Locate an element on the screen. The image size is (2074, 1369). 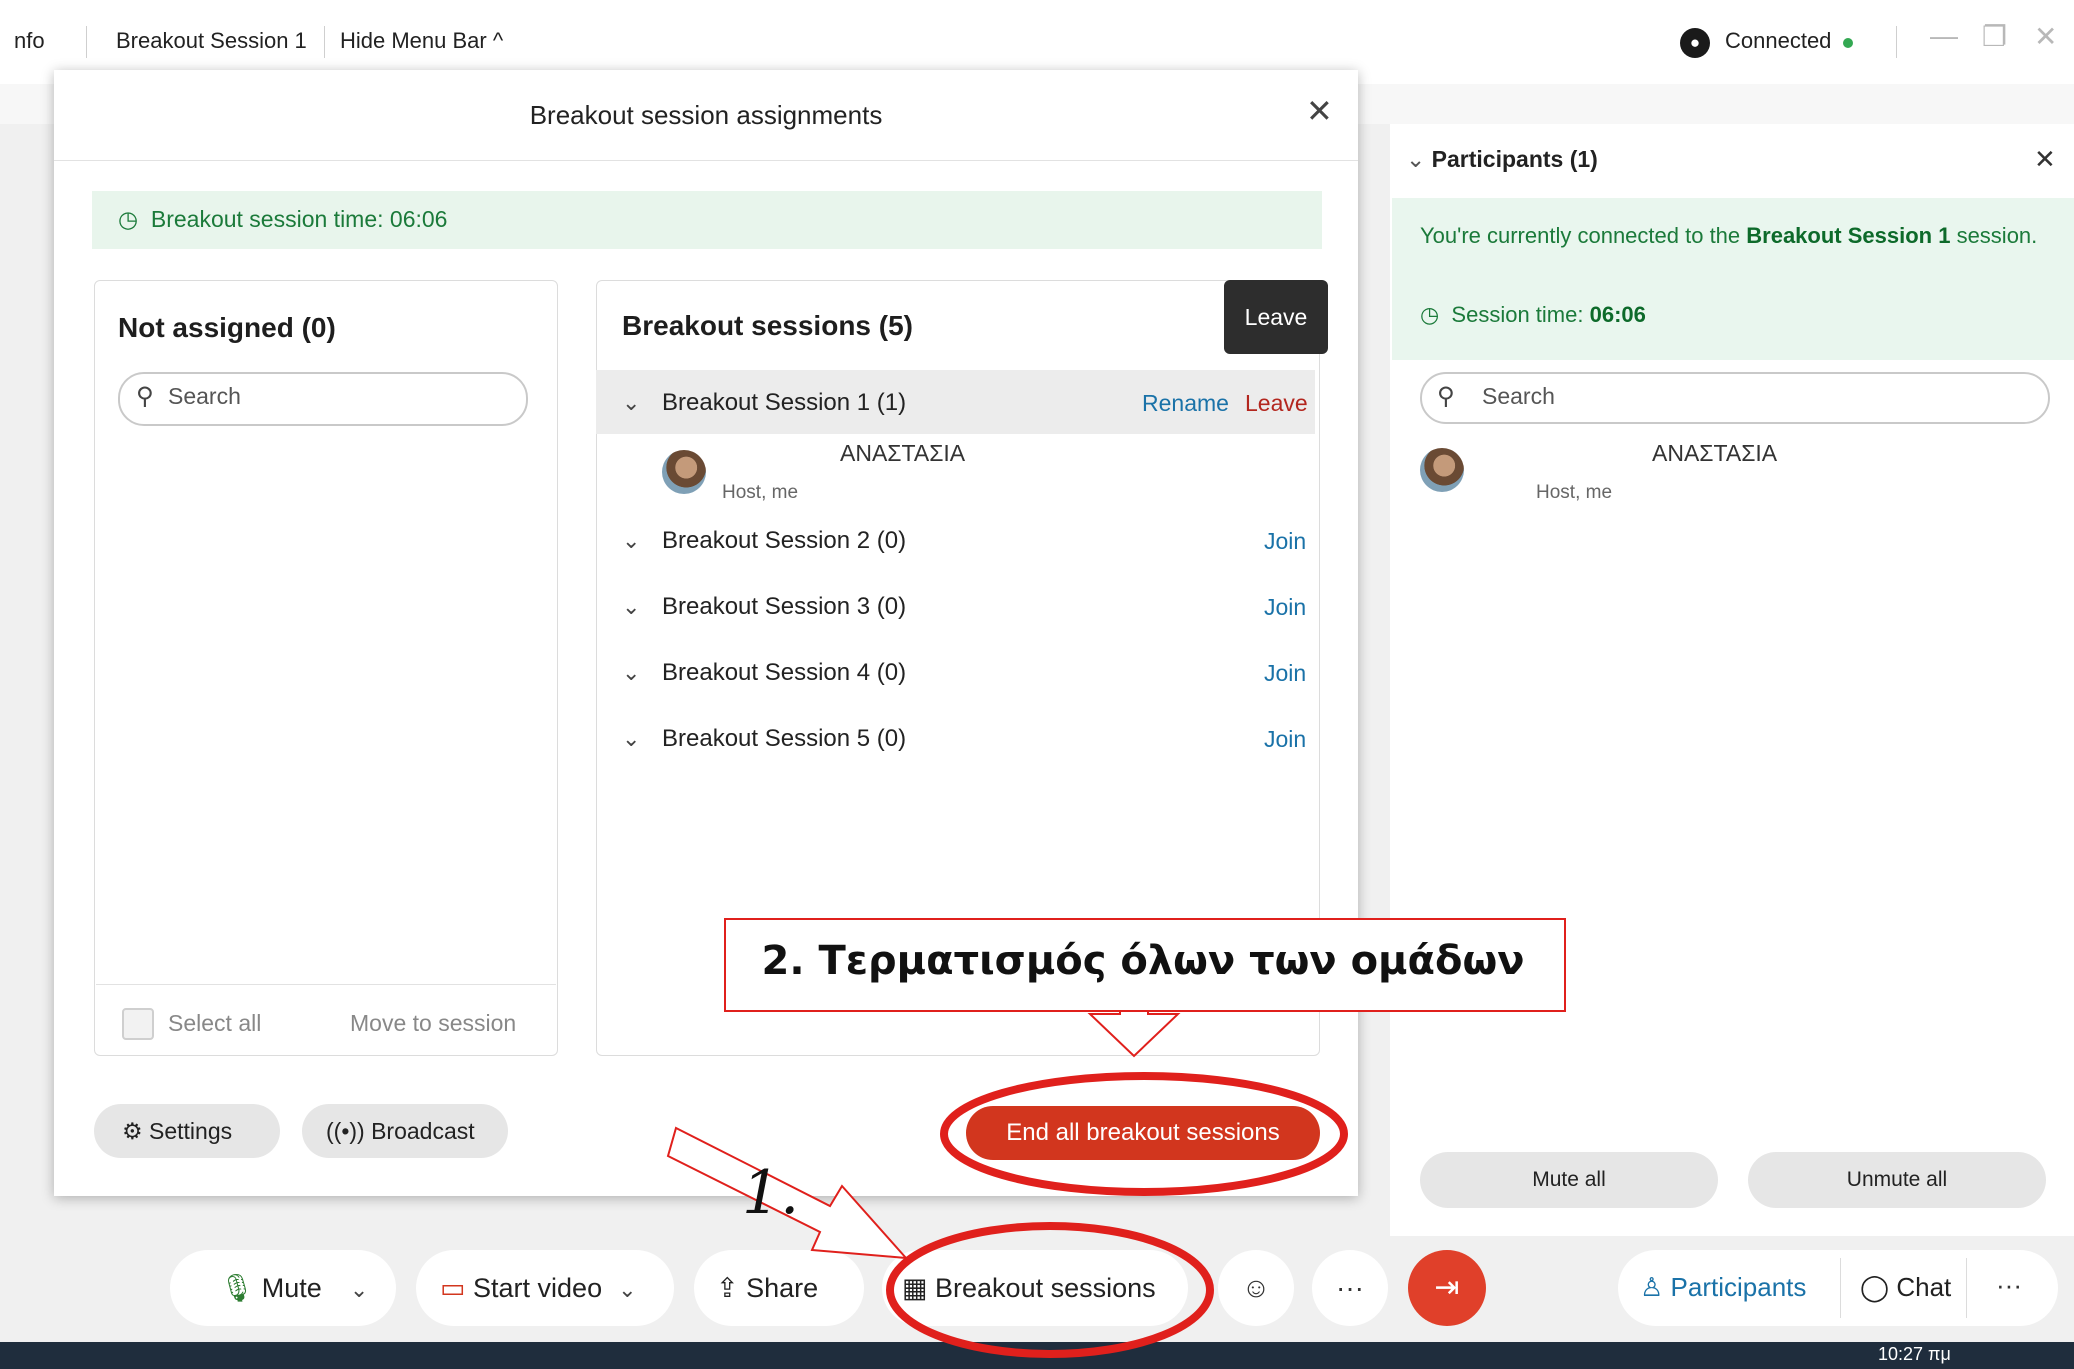
end-all-highlight-ellipse is located at coordinates (1144, 1134).